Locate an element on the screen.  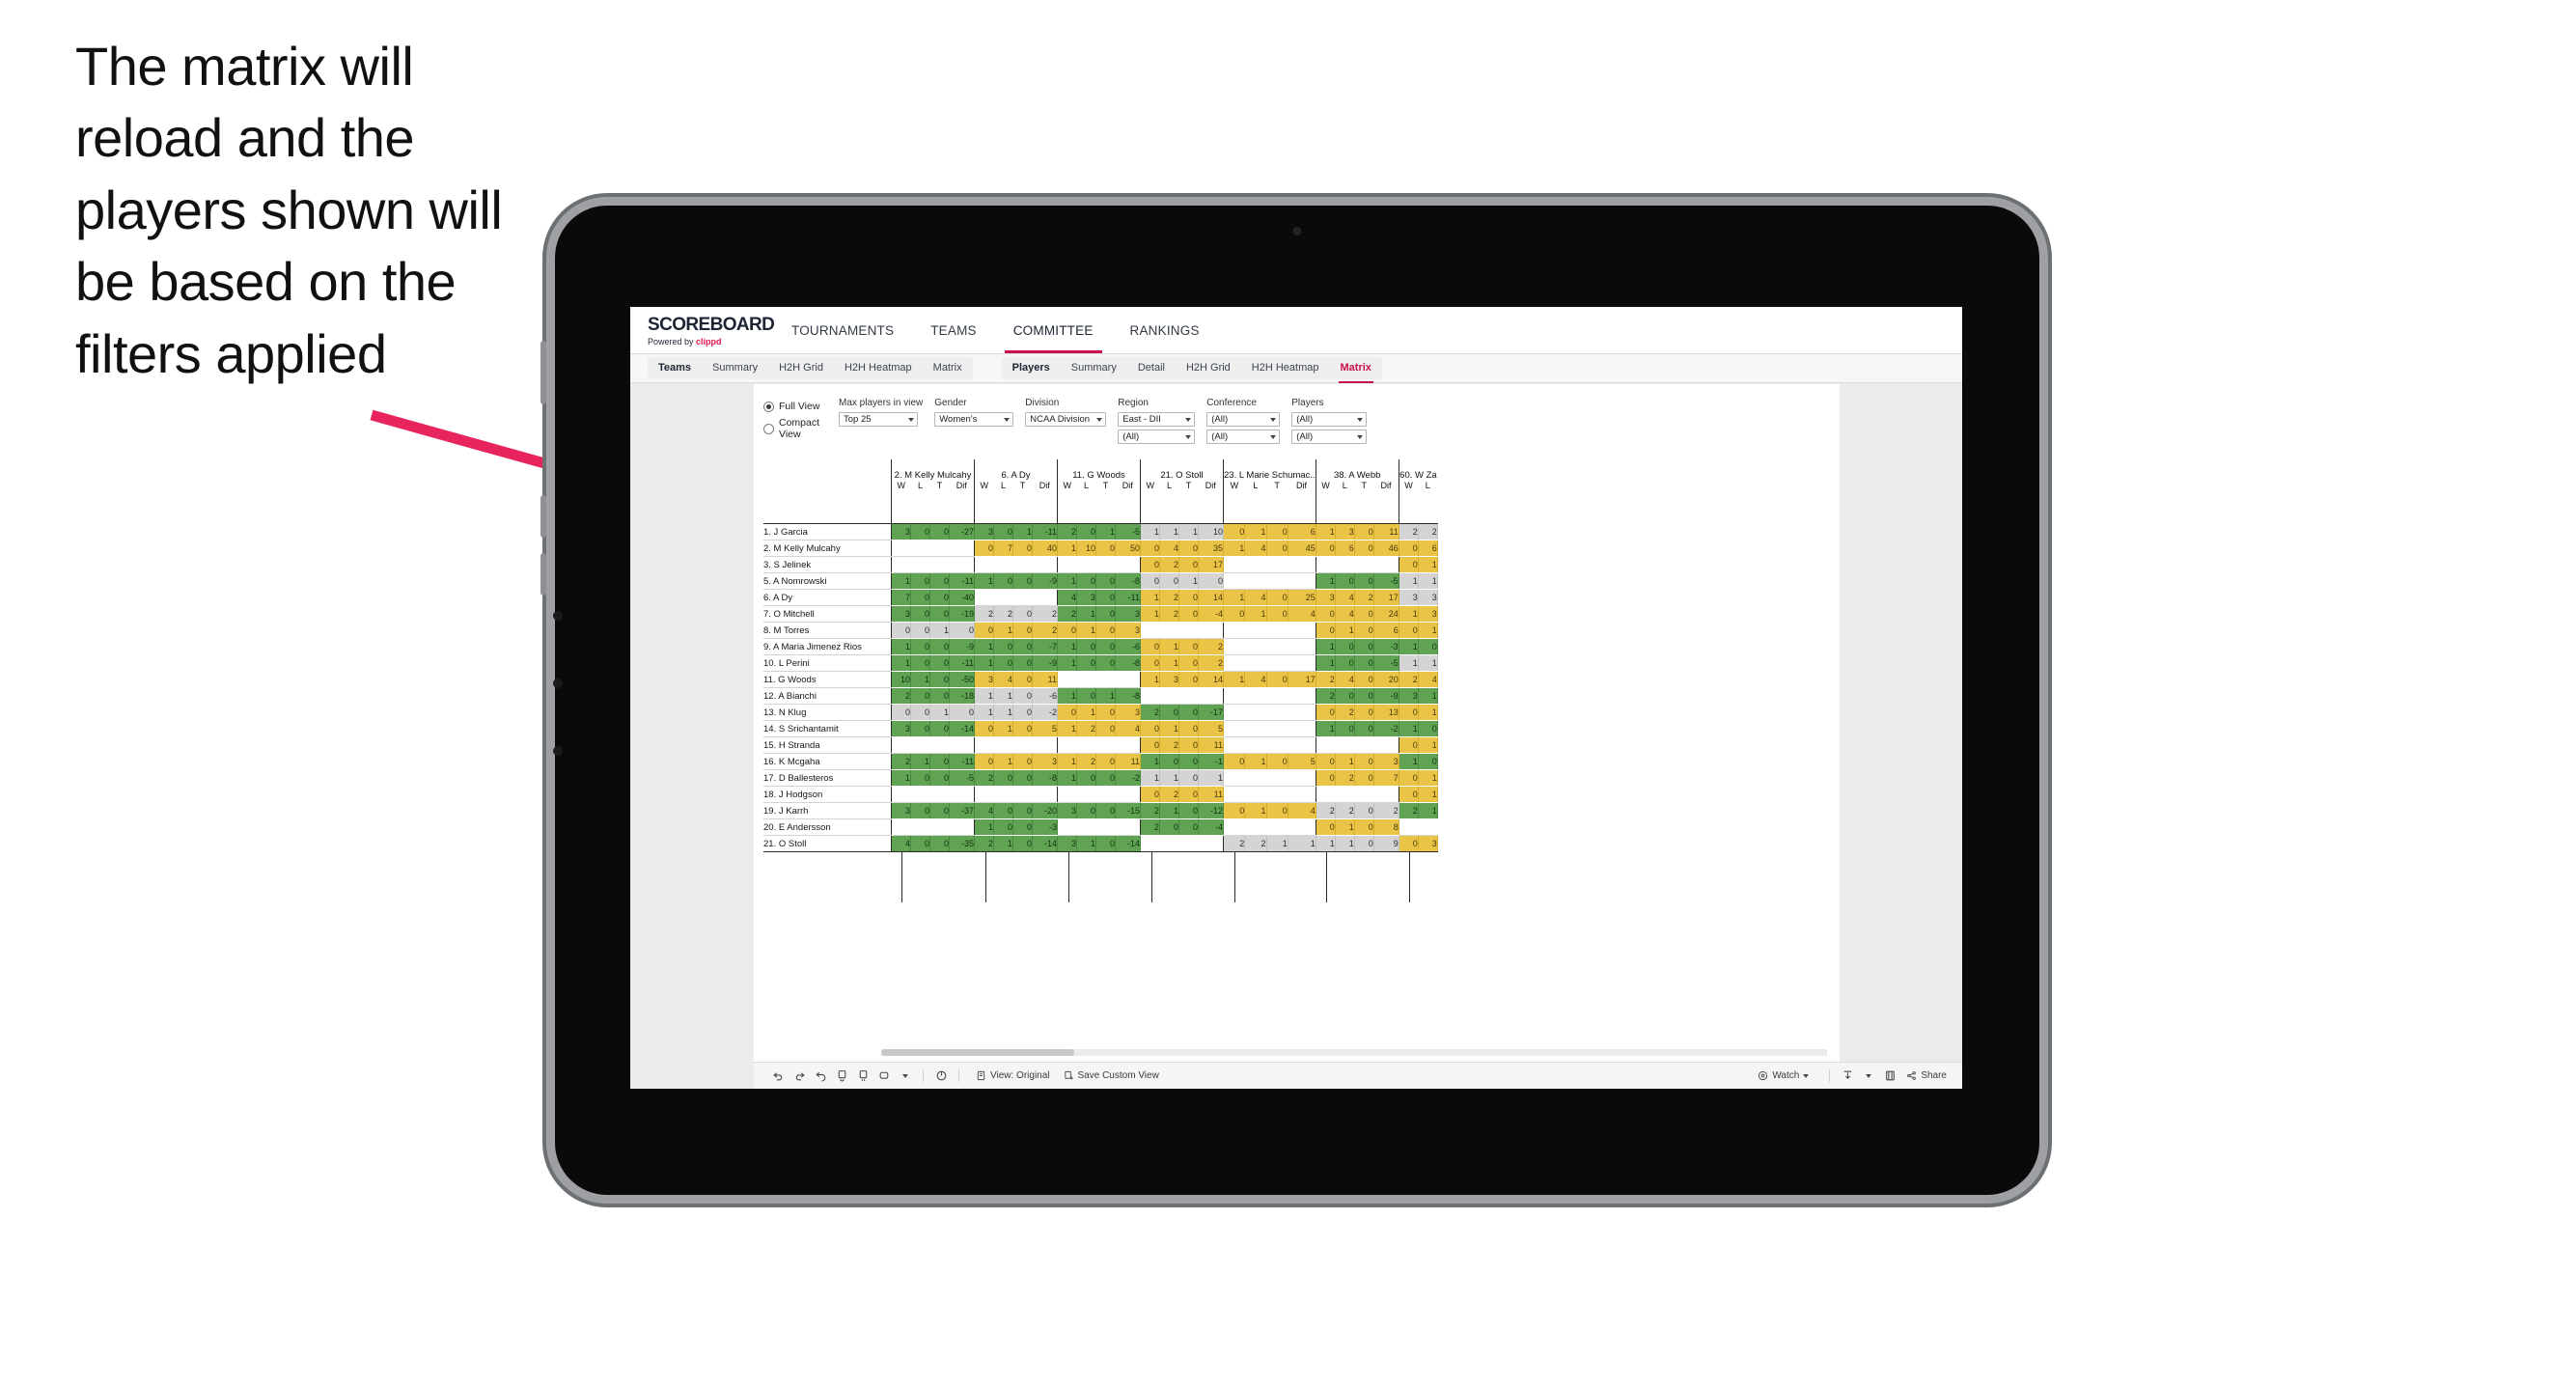
undo-icon is located at coordinates (778, 1076).